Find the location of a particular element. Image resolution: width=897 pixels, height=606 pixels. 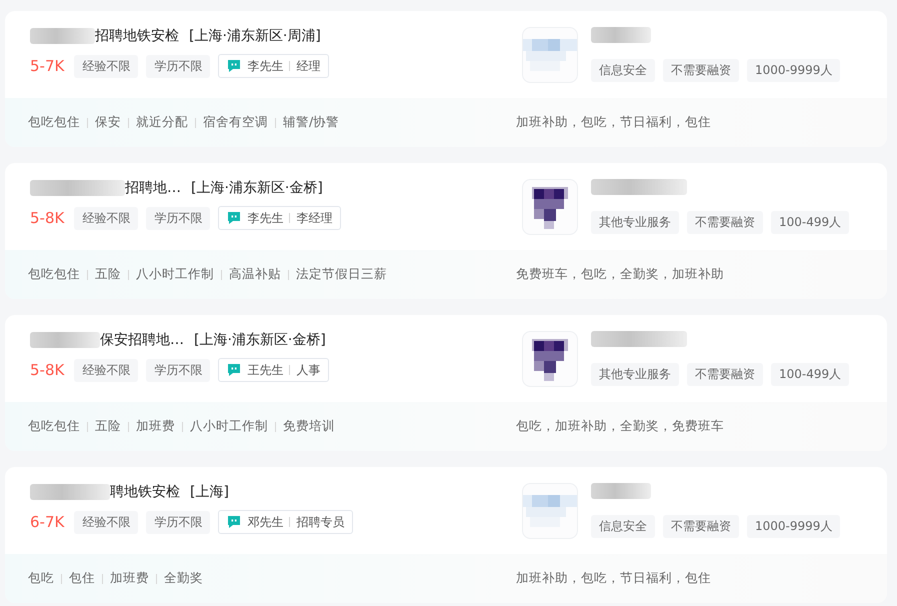

recruiter-role: 经理 is located at coordinates (308, 66).